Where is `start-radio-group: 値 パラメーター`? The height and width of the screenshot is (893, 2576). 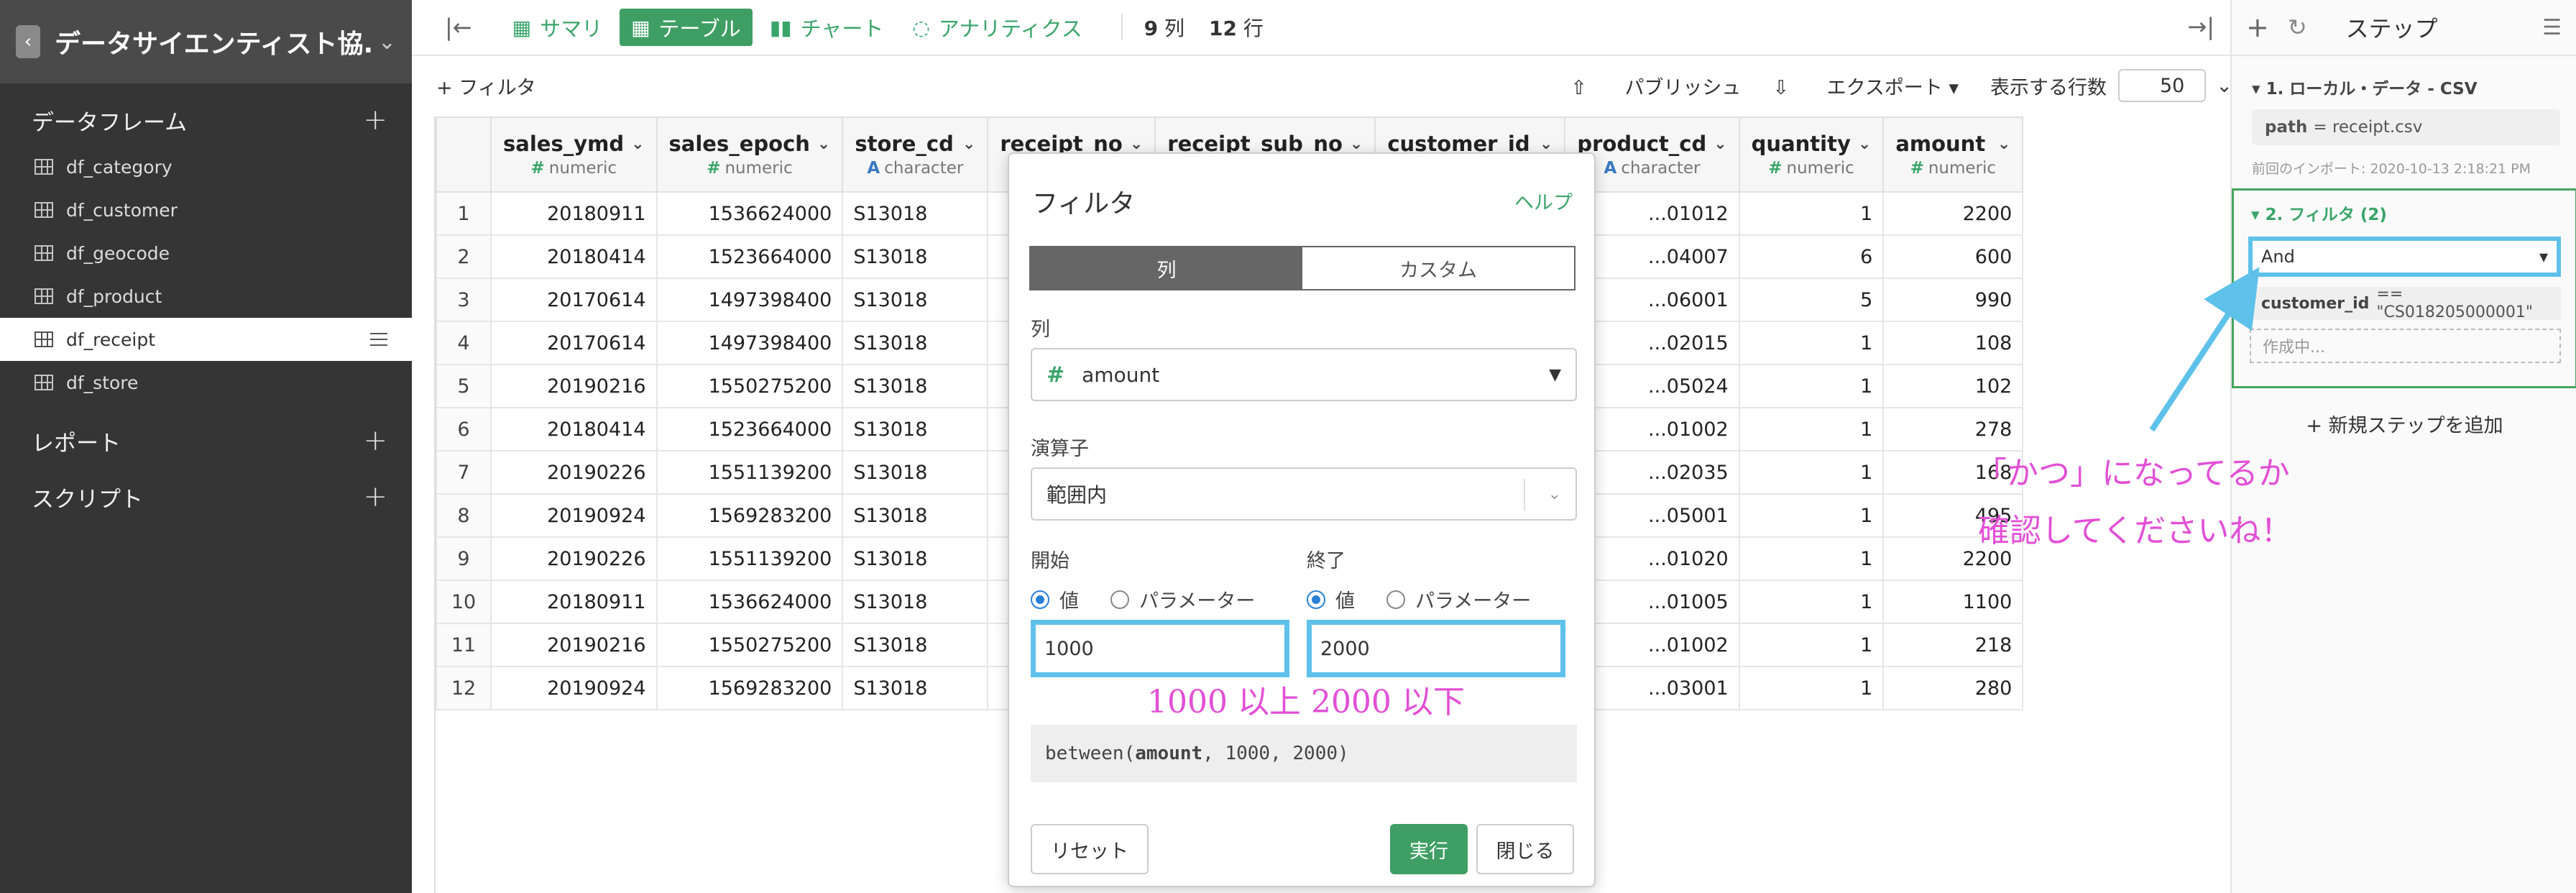
start-radio-group: 値 パラメーター is located at coordinates (1143, 599).